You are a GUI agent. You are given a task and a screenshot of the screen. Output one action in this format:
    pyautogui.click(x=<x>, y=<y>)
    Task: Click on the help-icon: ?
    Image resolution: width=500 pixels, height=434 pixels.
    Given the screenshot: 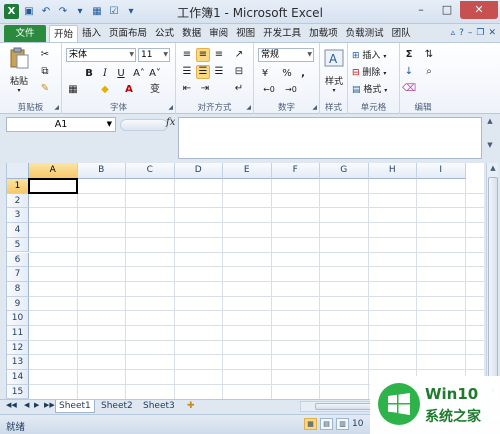 What is the action you would take?
    pyautogui.click(x=461, y=33)
    